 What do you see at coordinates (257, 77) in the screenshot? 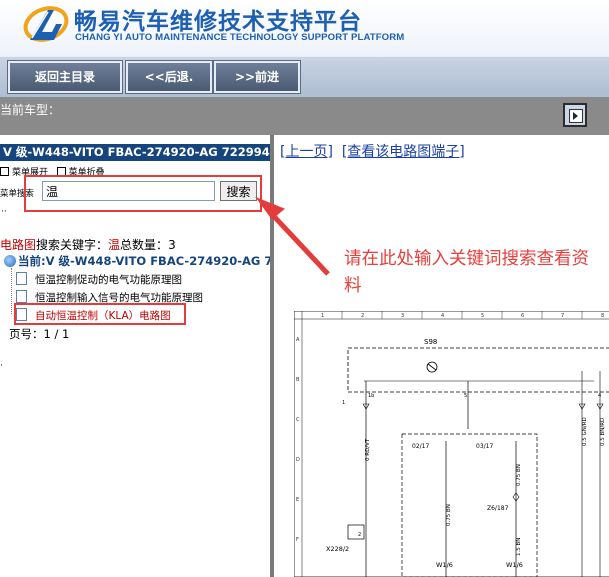
I see `forward-button: >>前进` at bounding box center [257, 77].